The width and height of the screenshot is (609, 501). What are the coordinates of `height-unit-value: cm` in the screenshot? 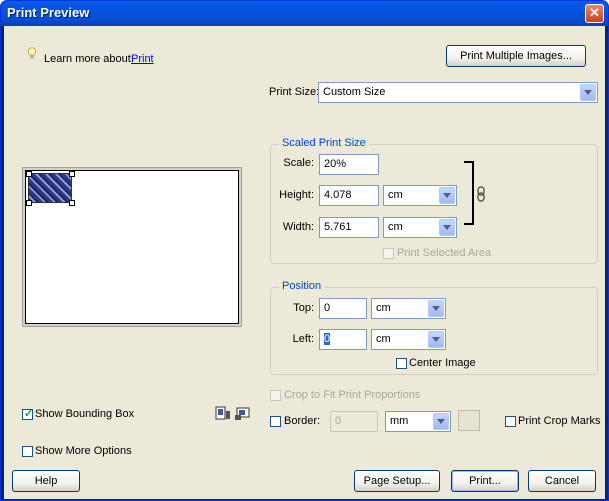 It's located at (395, 195).